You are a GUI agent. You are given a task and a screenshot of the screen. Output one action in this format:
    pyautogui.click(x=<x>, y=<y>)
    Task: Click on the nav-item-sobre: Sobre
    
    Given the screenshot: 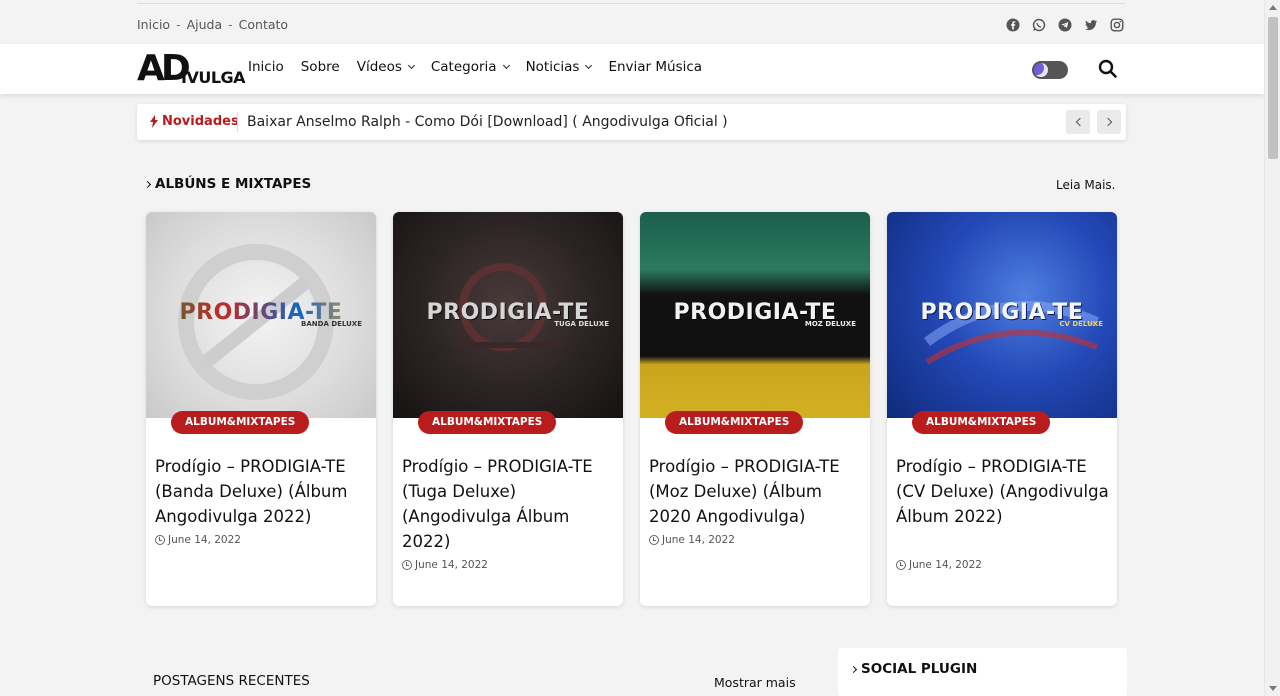 What is the action you would take?
    pyautogui.click(x=320, y=67)
    